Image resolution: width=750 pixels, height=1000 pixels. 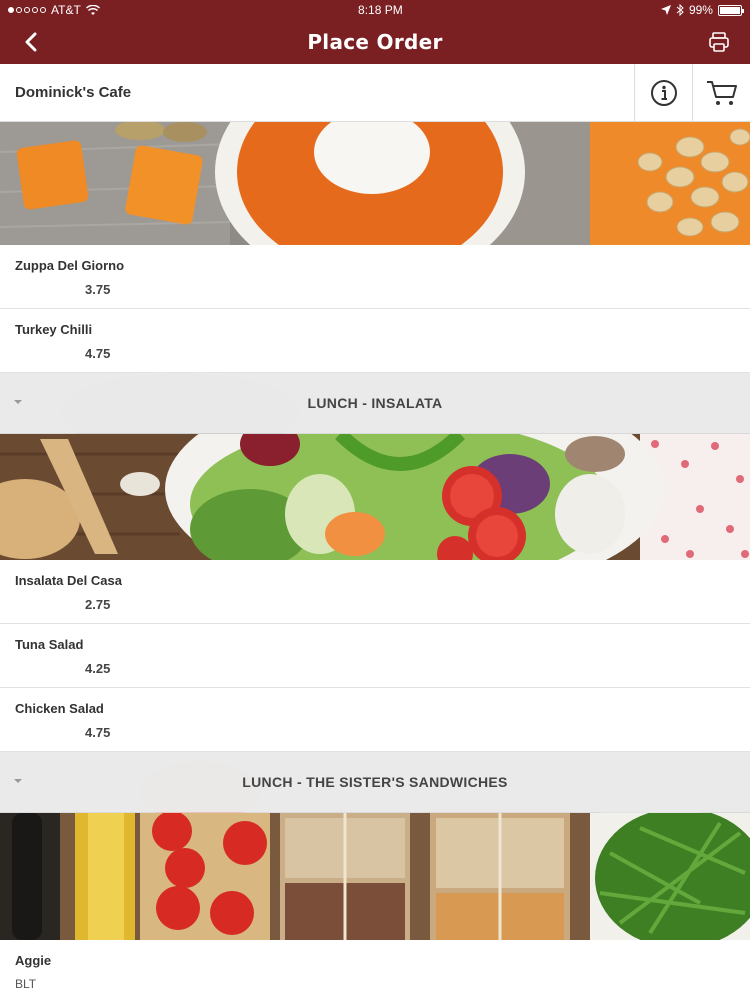 I want to click on signal-strength-icon, so click(x=27, y=10).